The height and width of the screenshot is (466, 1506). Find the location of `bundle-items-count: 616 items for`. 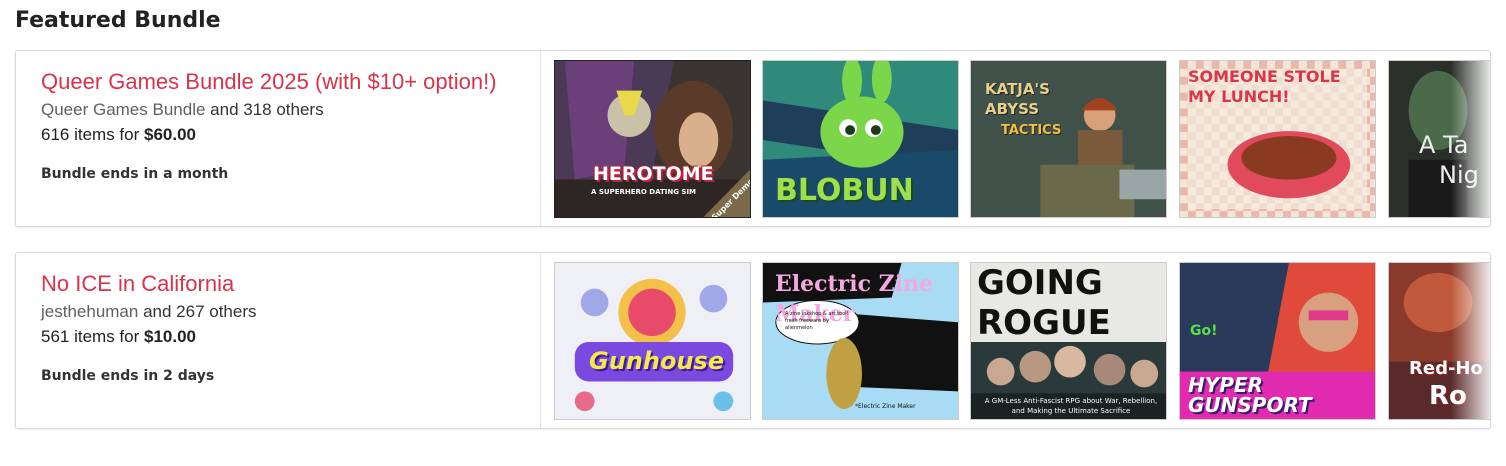

bundle-items-count: 616 items for is located at coordinates (90, 134).